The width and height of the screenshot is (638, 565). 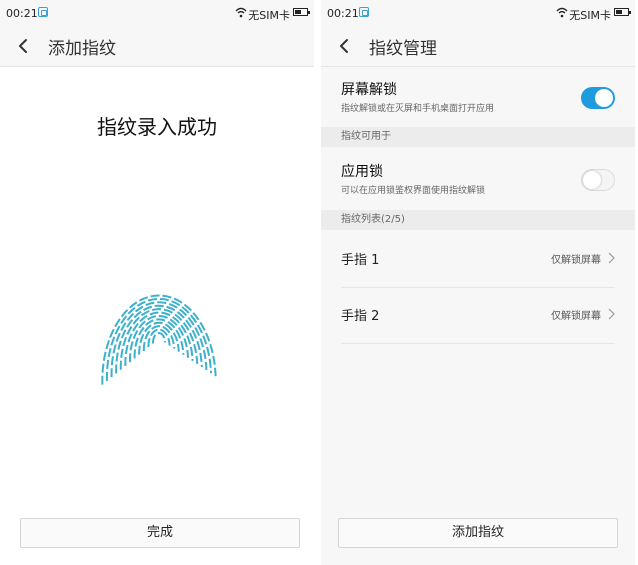 What do you see at coordinates (418, 109) in the screenshot?
I see `screen-unlock-description: 指纹解锁或在灭屏和手机桌面打开应用` at bounding box center [418, 109].